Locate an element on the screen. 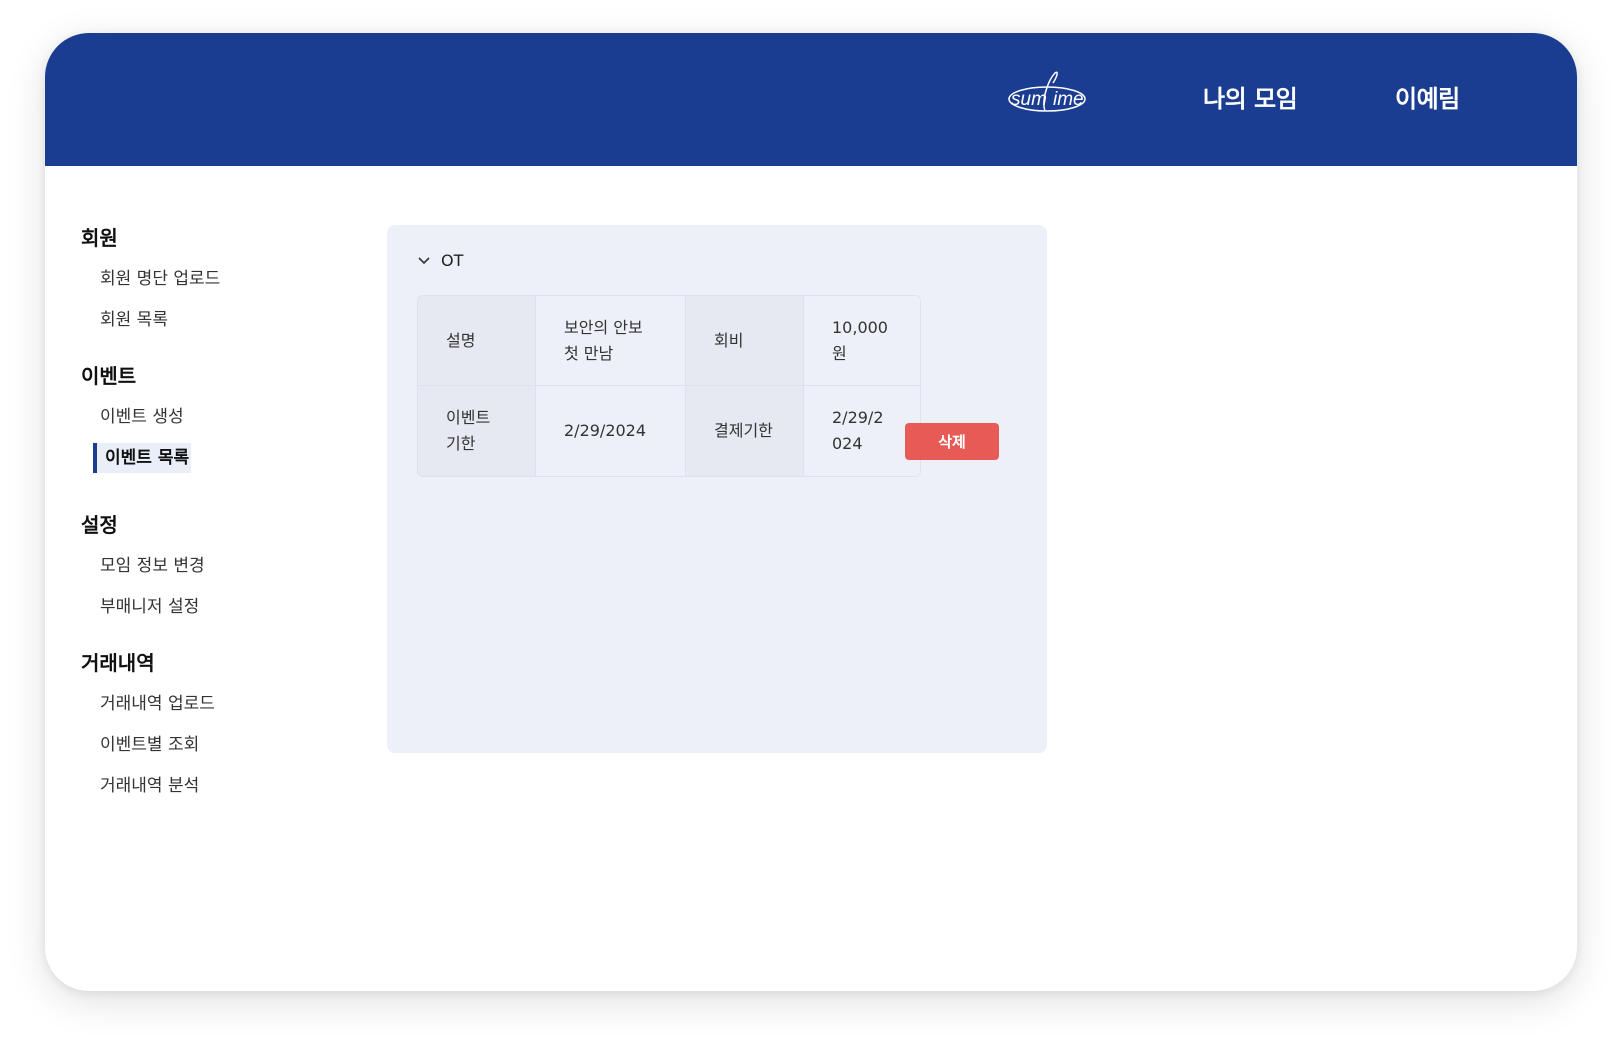 Image resolution: width=1620 pixels, height=1047 pixels. delete-button: 삭제 is located at coordinates (952, 441).